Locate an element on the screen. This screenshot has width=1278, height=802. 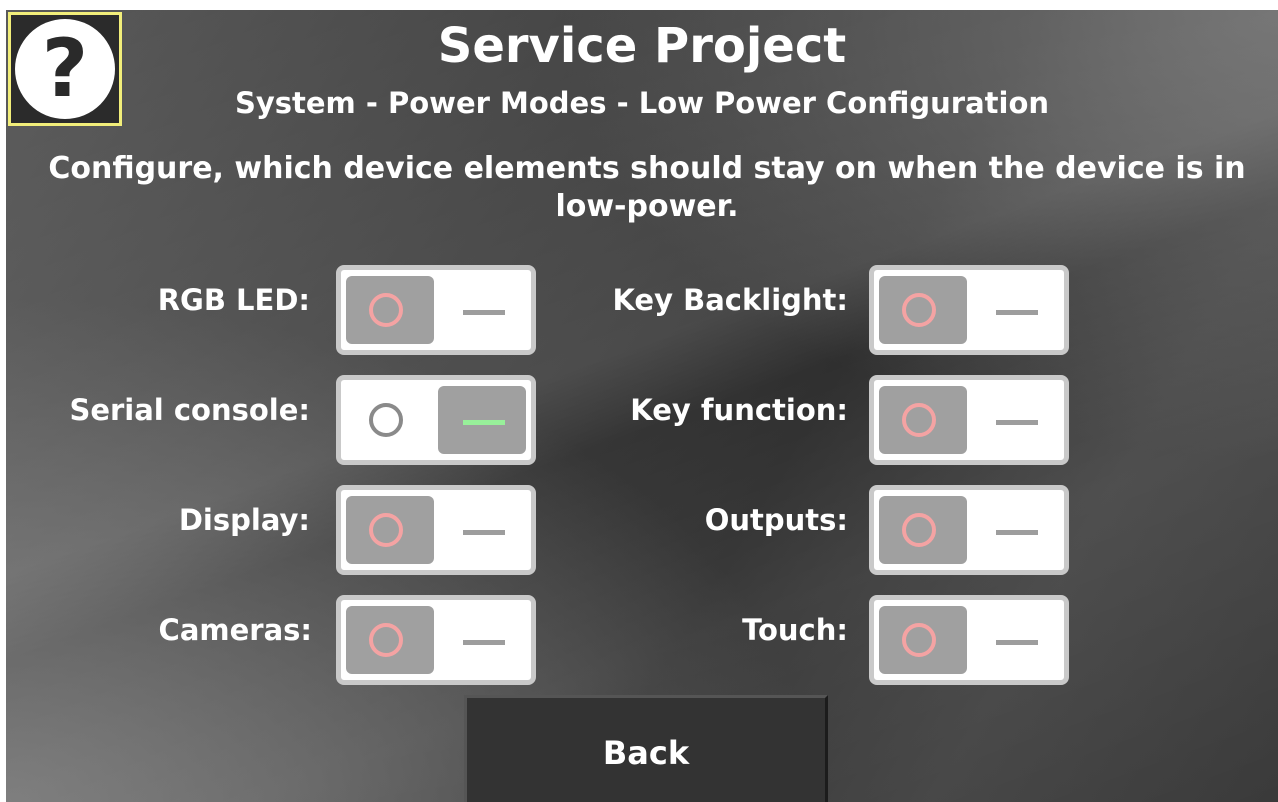
toggle-key-backlight is located at coordinates (969, 310).